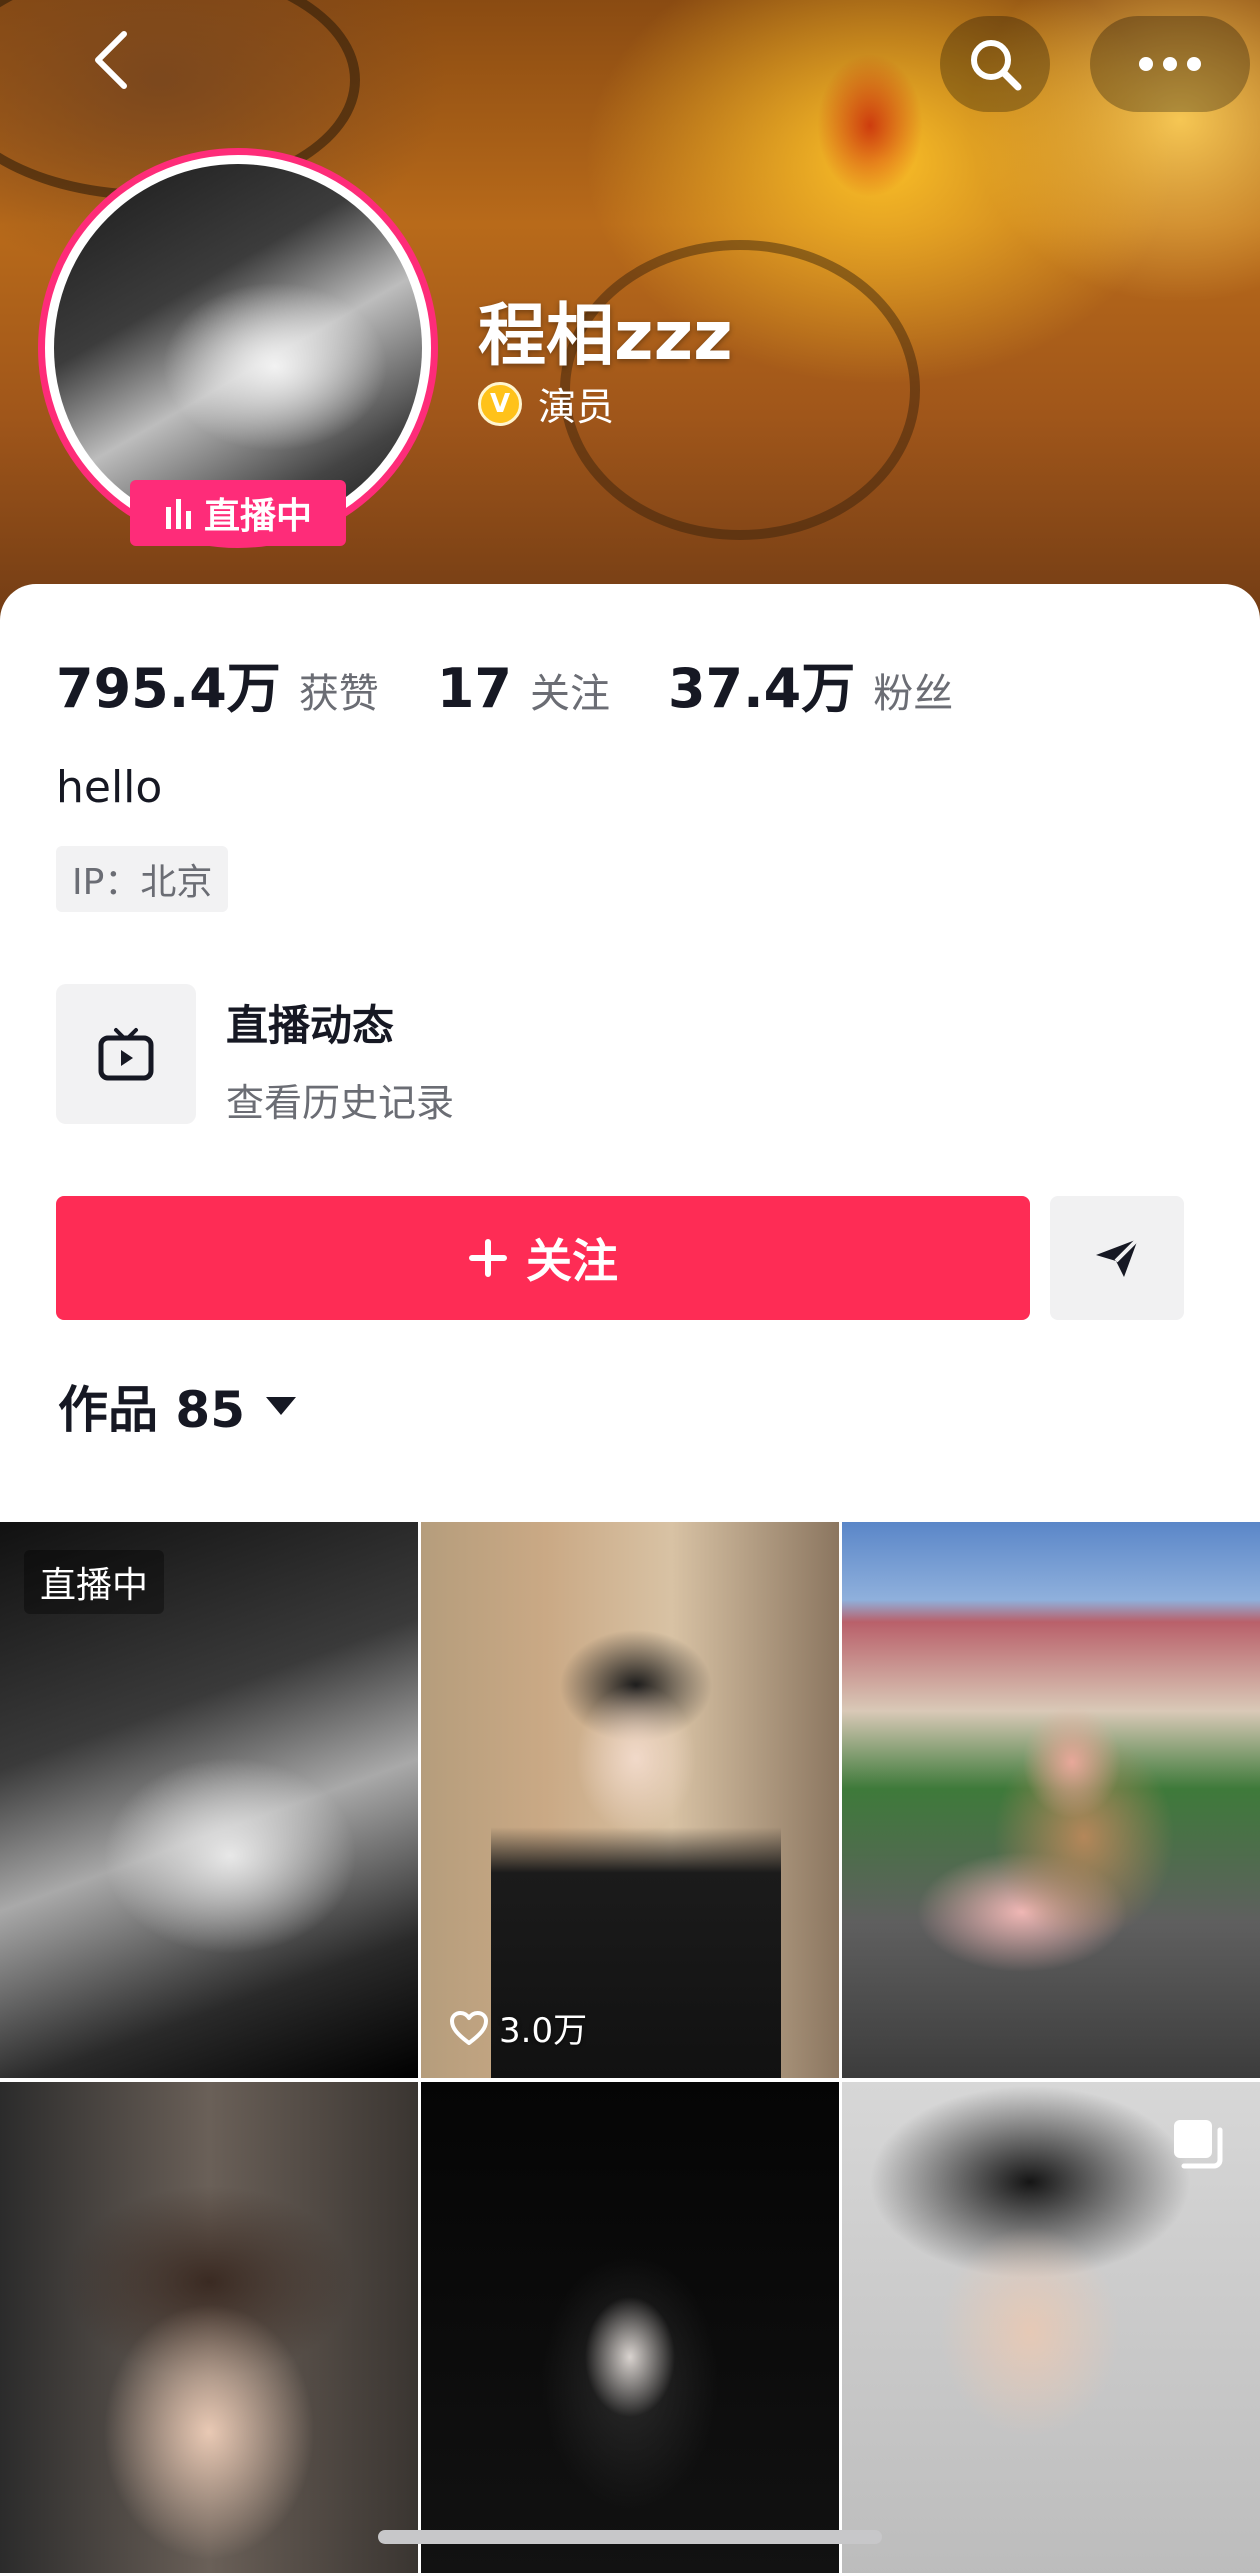  I want to click on grid-item: 3.0万, so click(630, 1800).